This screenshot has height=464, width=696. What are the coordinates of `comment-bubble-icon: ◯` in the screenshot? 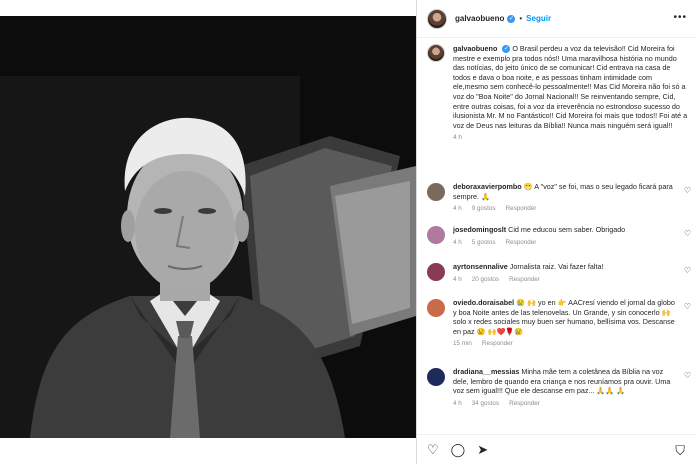 It's located at (458, 449).